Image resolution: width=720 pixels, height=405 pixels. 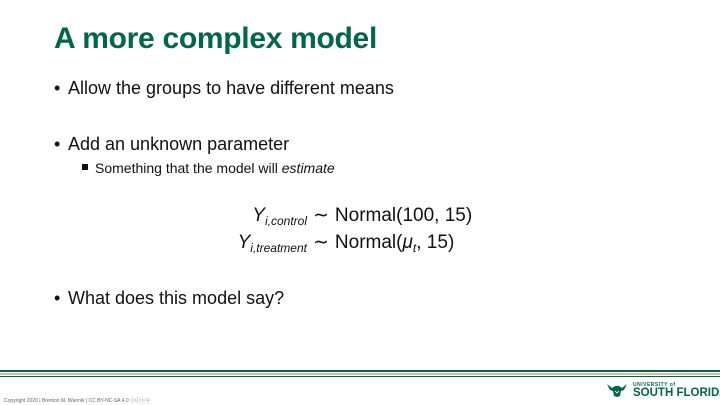 I want to click on equation-lhs: Yi,treatment, so click(x=272, y=243).